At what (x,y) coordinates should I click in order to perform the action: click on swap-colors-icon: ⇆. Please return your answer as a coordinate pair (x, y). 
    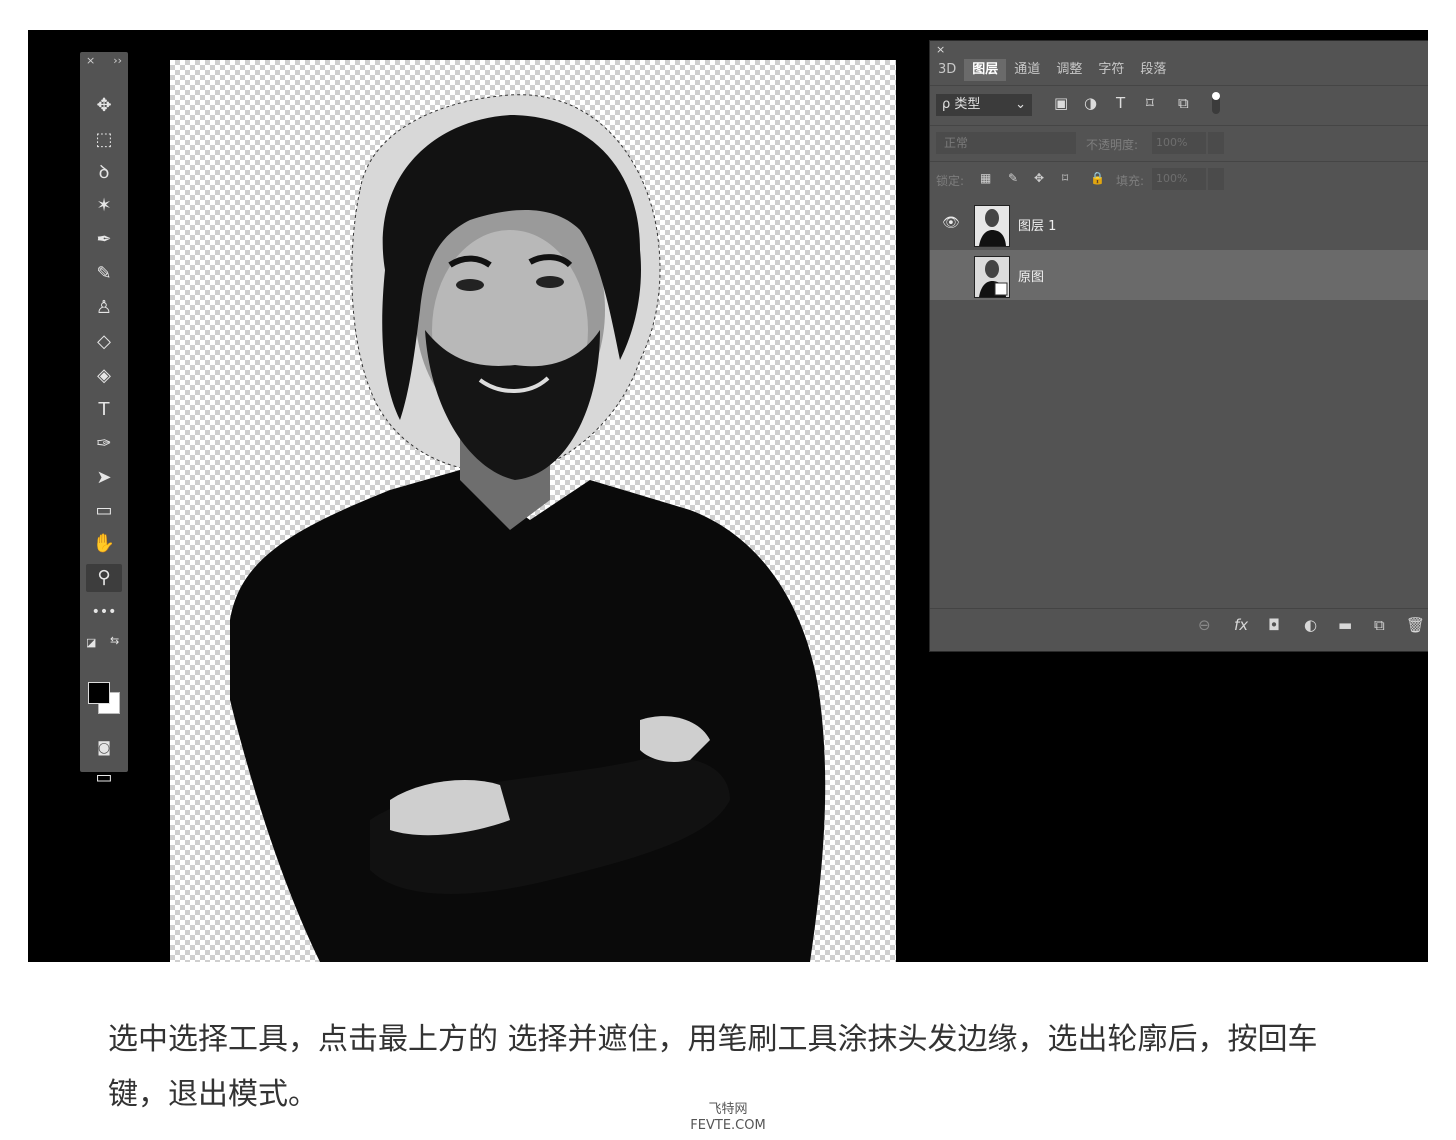
    Looking at the image, I should click on (114, 640).